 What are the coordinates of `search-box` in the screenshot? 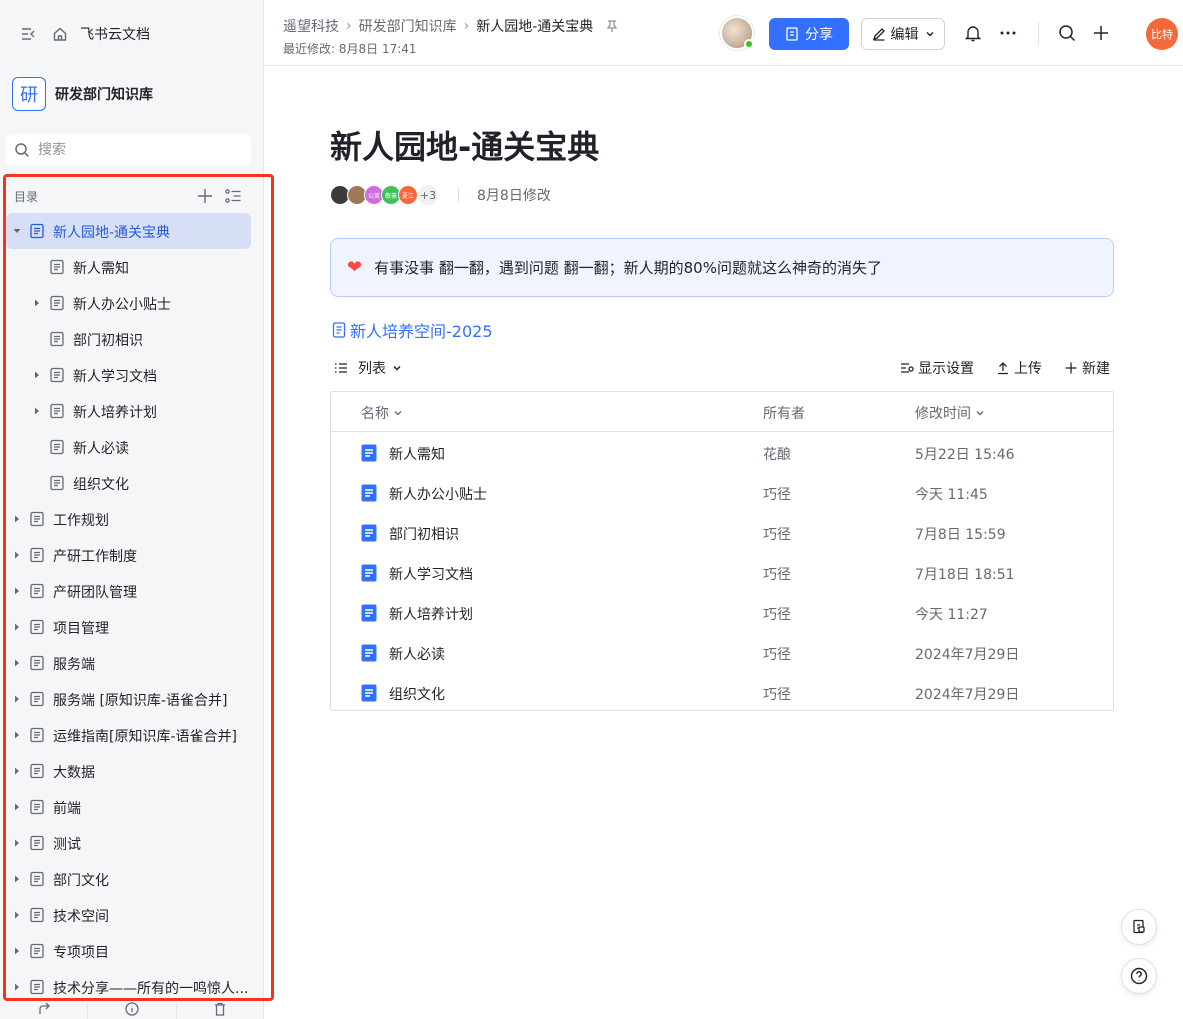 It's located at (128, 150).